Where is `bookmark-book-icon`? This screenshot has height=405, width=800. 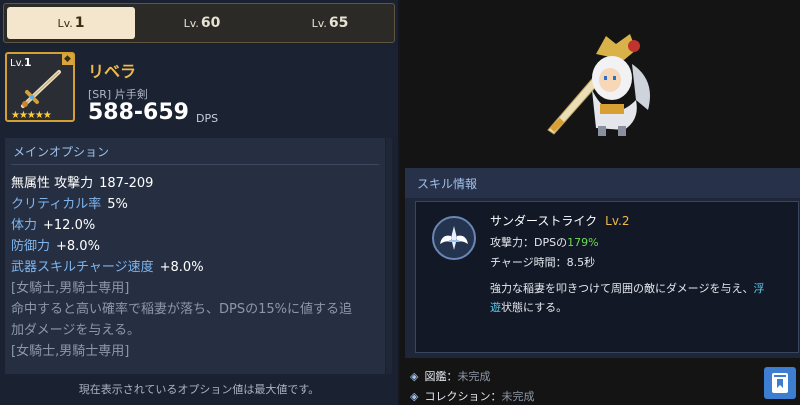 bookmark-book-icon is located at coordinates (780, 383).